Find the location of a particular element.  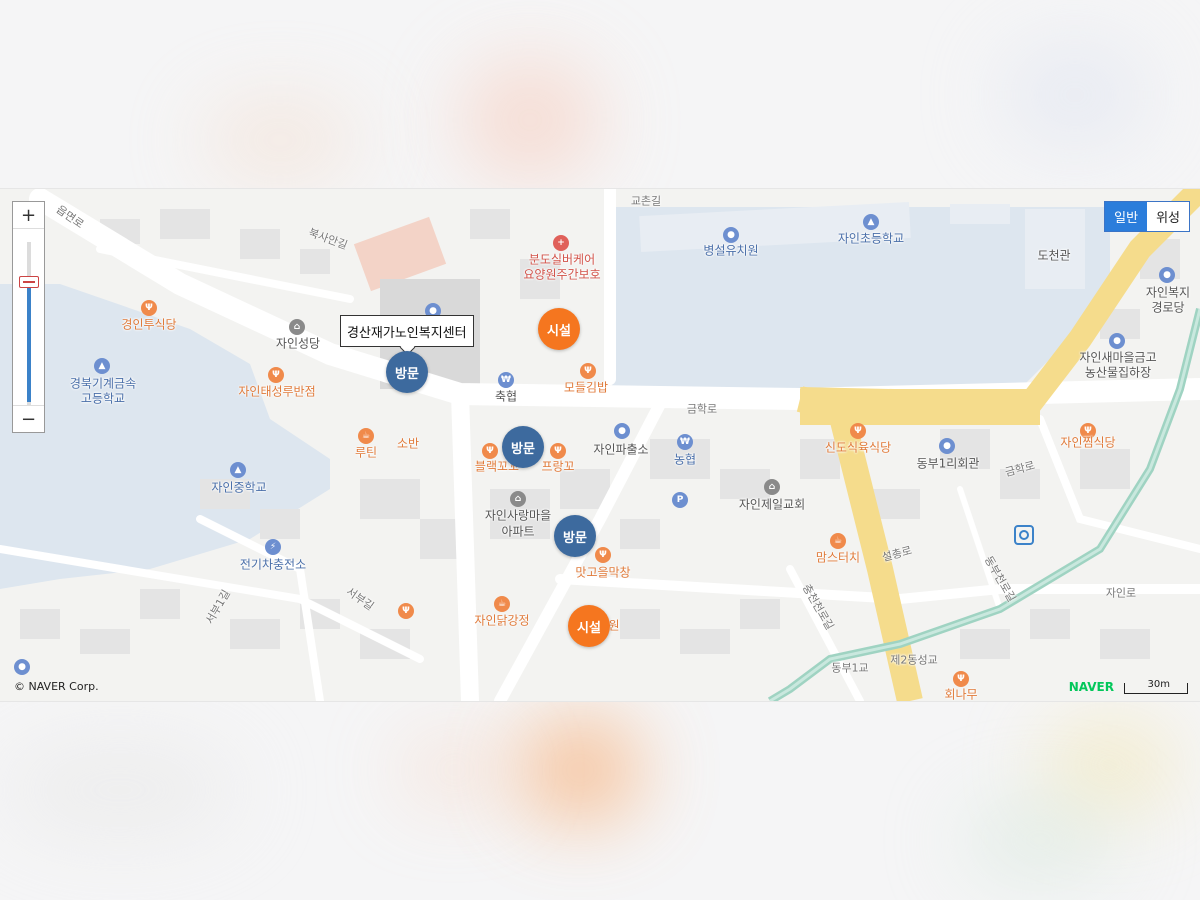

place-label: 자인찜식당 is located at coordinates (1088, 442).